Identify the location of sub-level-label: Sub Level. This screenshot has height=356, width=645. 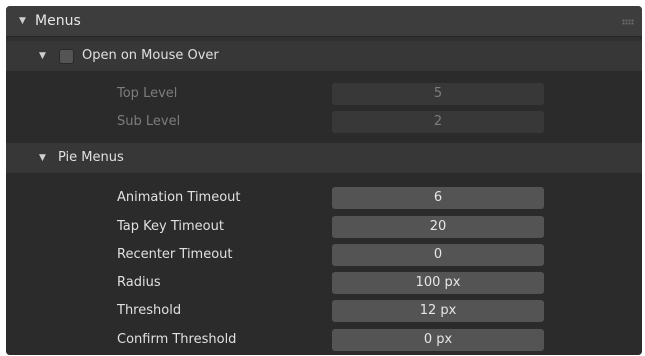
(149, 121).